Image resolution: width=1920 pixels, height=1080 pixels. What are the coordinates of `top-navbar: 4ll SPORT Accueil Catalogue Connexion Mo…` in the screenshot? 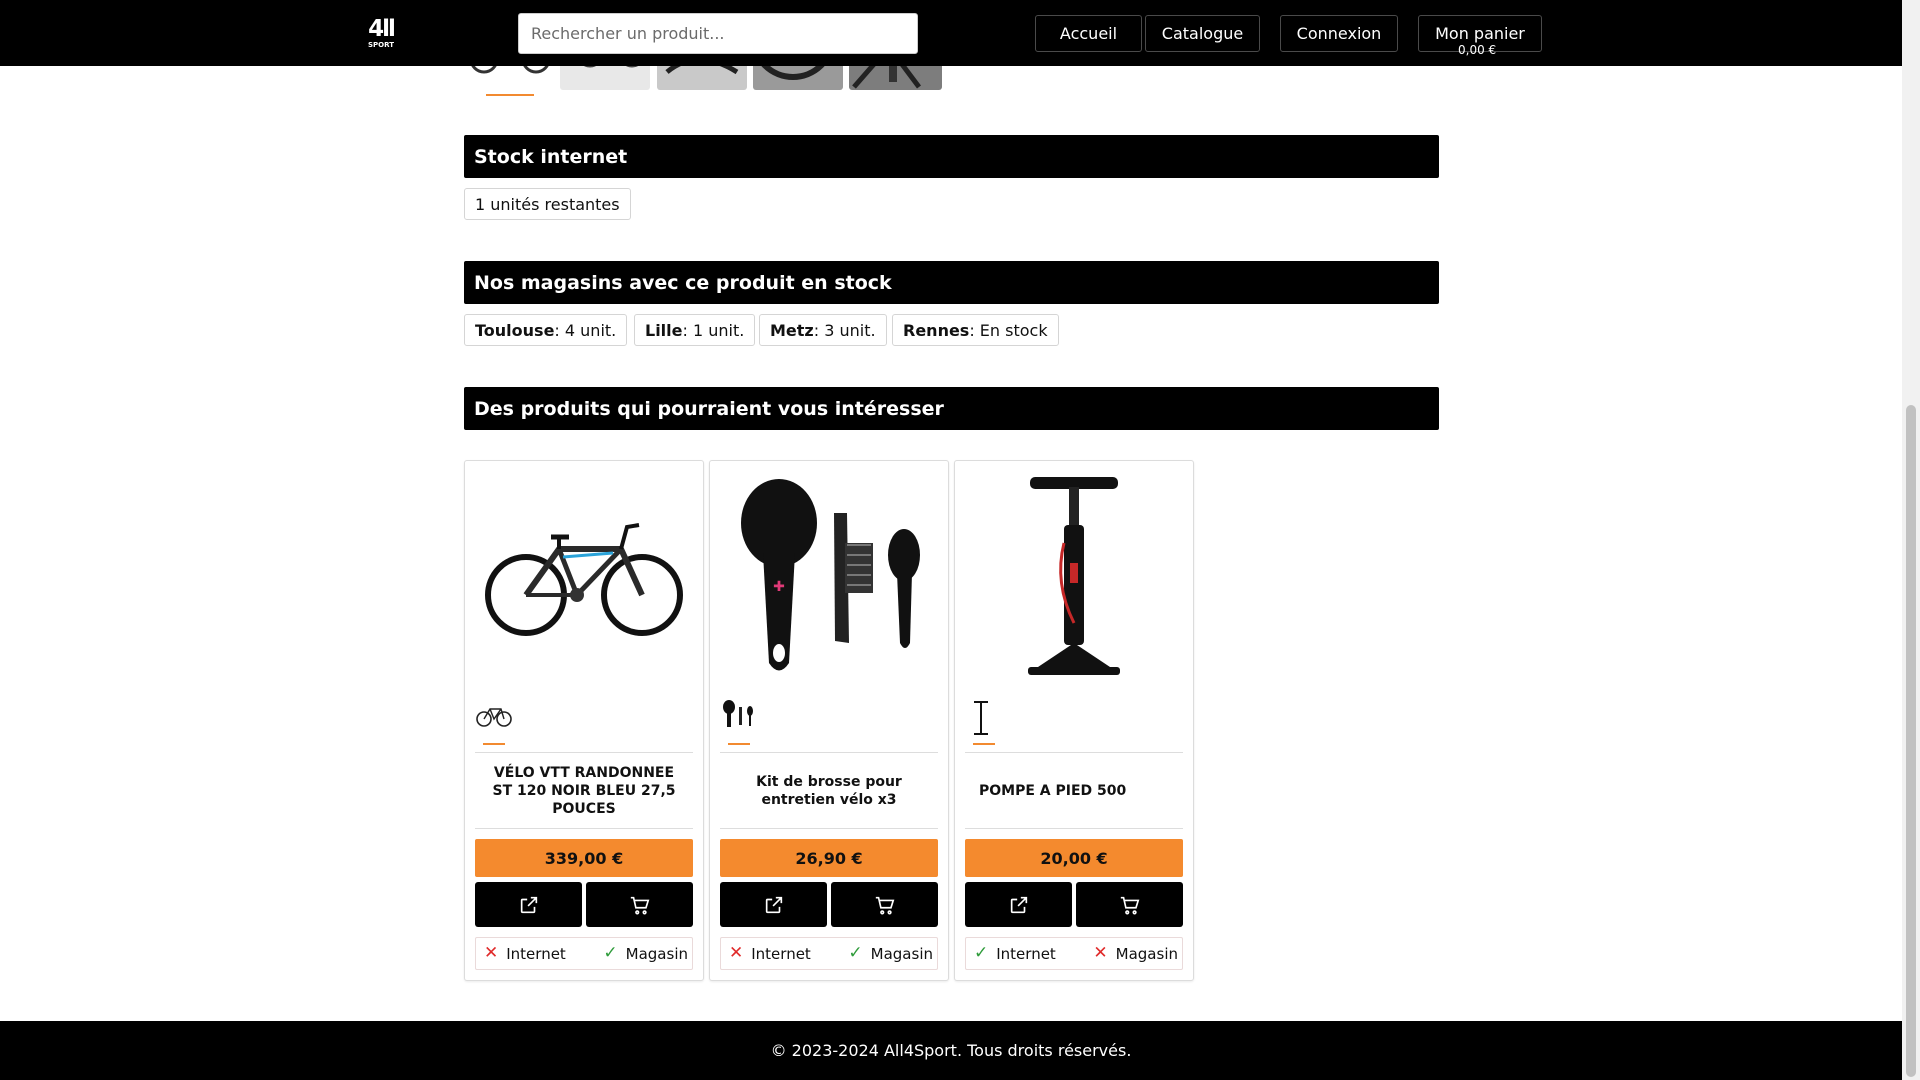 It's located at (951, 33).